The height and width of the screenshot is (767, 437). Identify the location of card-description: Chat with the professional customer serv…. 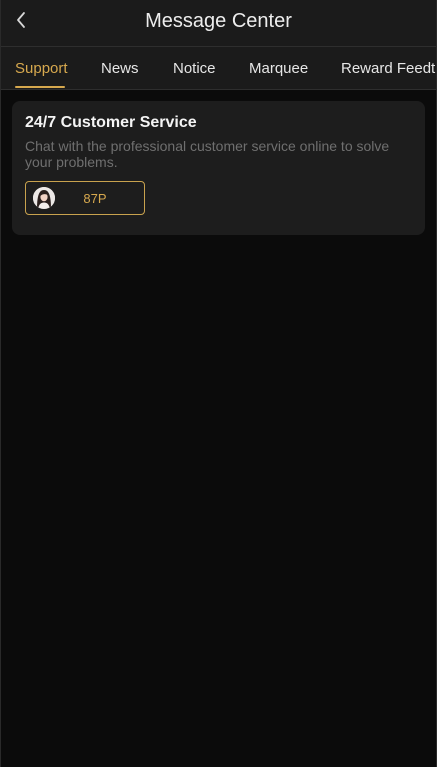
(207, 154).